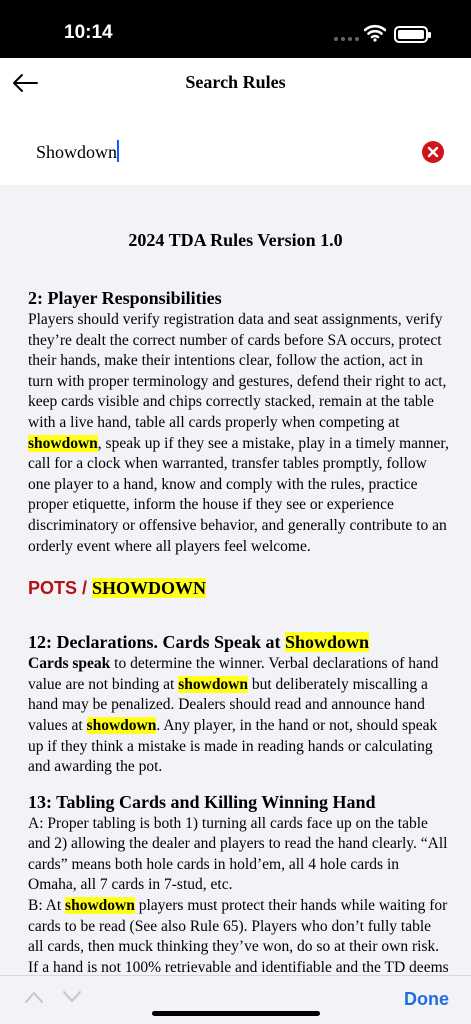 The width and height of the screenshot is (471, 1024). Describe the element at coordinates (235, 29) in the screenshot. I see `status-bar: 10:14` at that location.